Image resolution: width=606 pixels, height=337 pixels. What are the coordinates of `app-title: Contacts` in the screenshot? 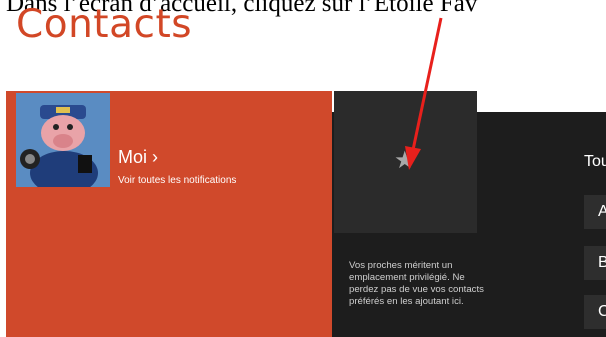 It's located at (104, 24).